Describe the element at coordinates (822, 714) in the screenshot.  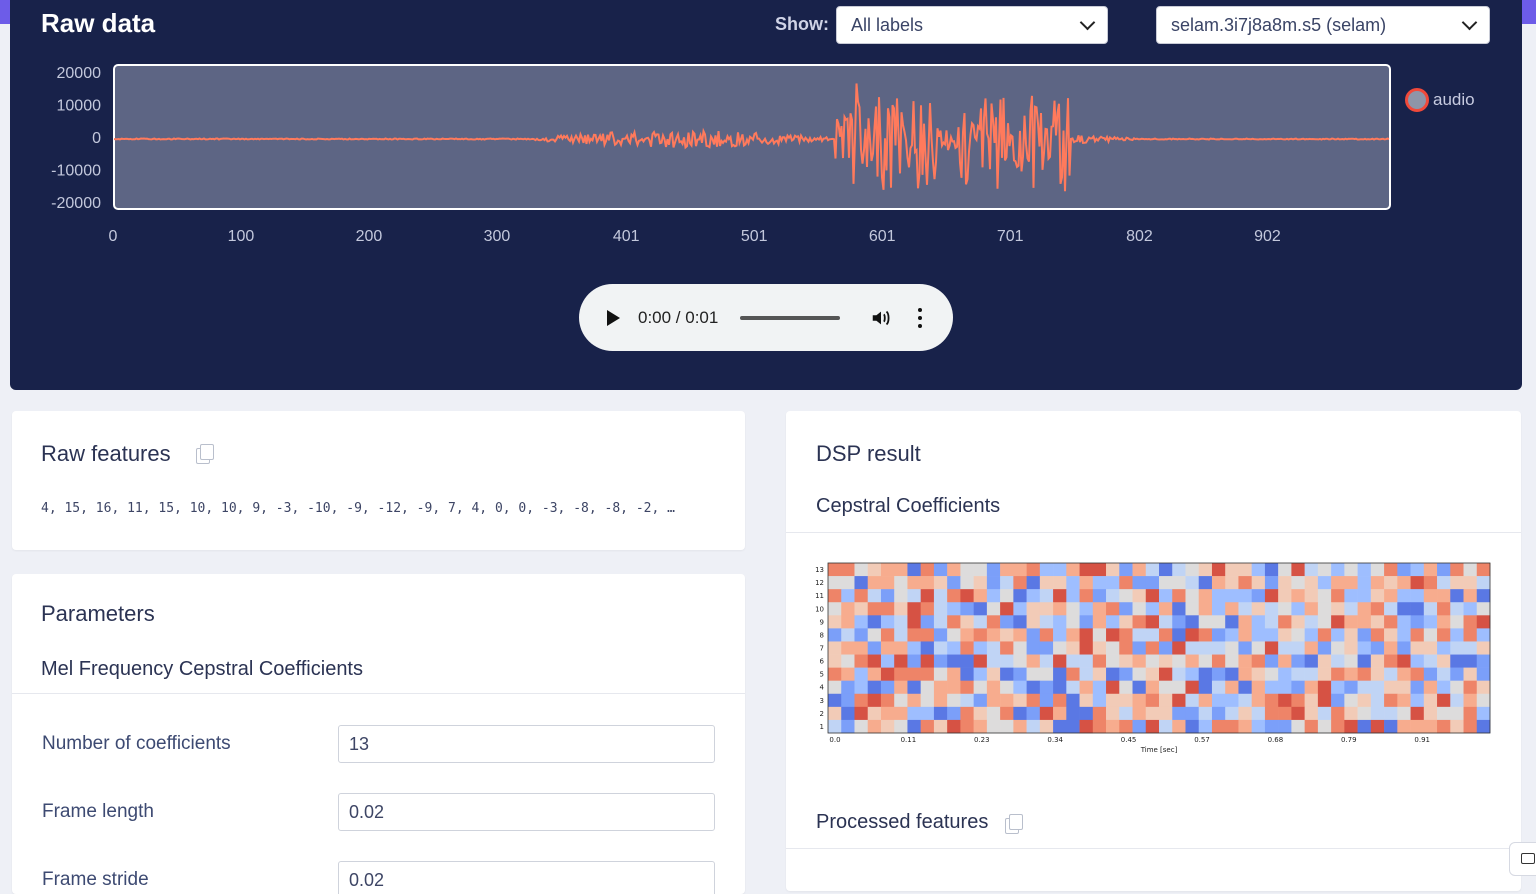
I see `heatmap-y-tick-label: 2` at that location.